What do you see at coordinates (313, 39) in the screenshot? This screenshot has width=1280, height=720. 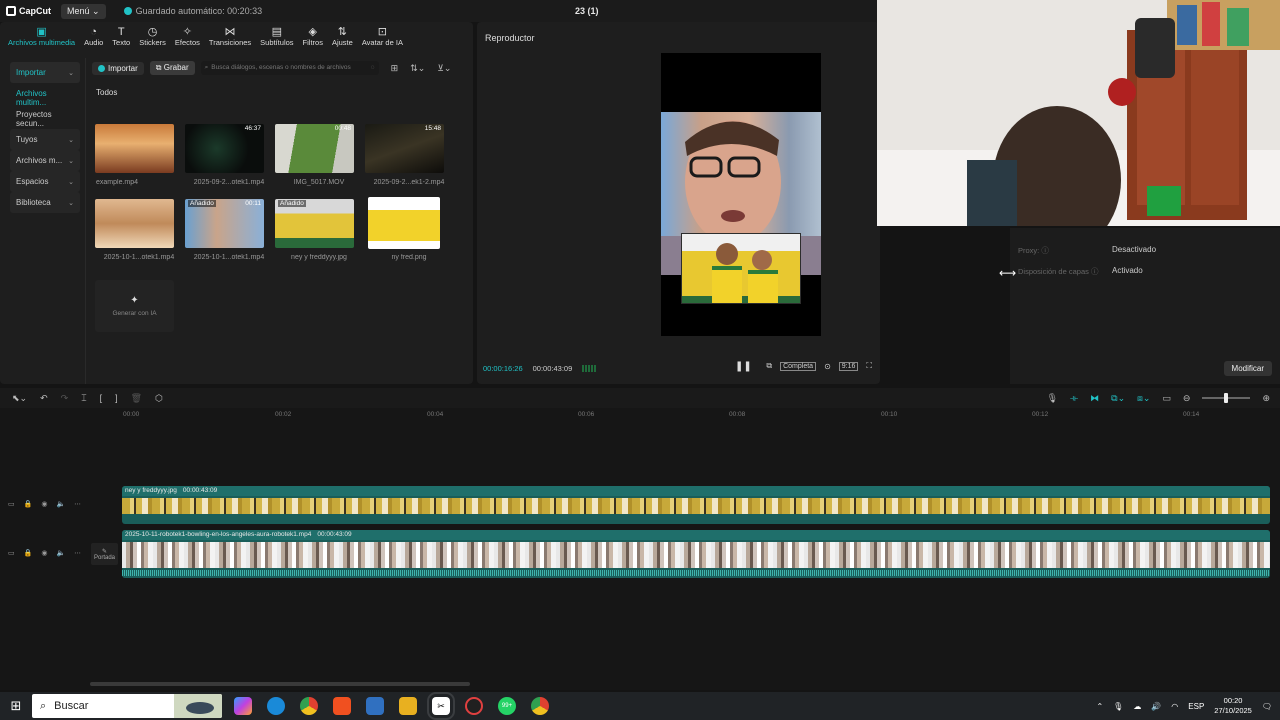 I see `tab-filters: ◈ Filtros` at bounding box center [313, 39].